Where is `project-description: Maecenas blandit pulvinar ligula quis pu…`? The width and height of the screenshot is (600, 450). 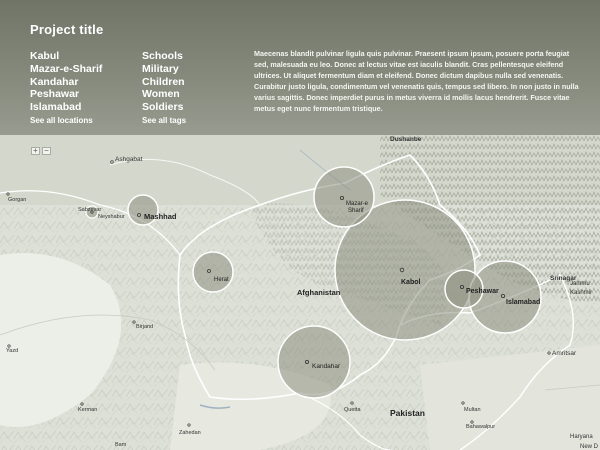
project-description: Maecenas blandit pulvinar ligula quis pu… is located at coordinates (416, 81).